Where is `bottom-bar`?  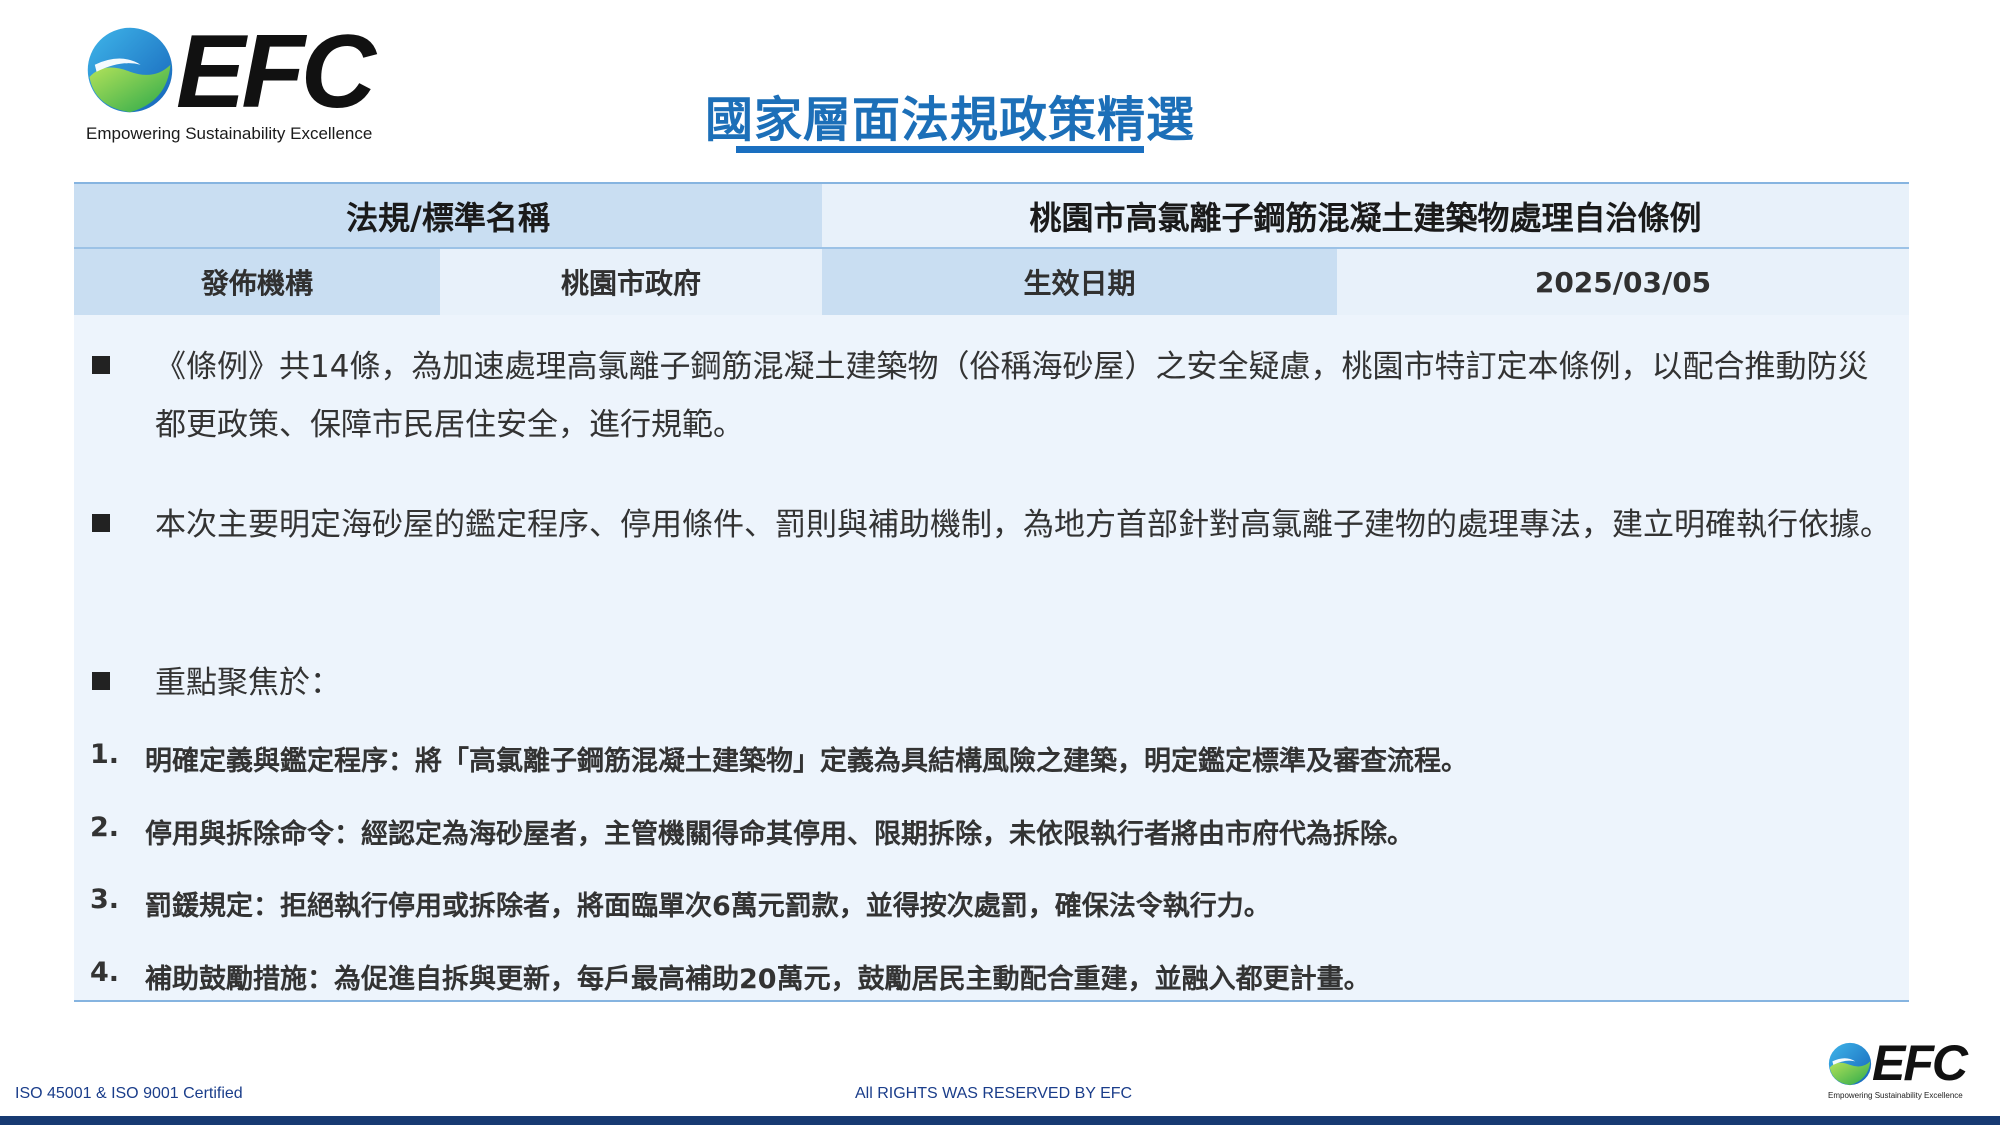
bottom-bar is located at coordinates (1000, 1120).